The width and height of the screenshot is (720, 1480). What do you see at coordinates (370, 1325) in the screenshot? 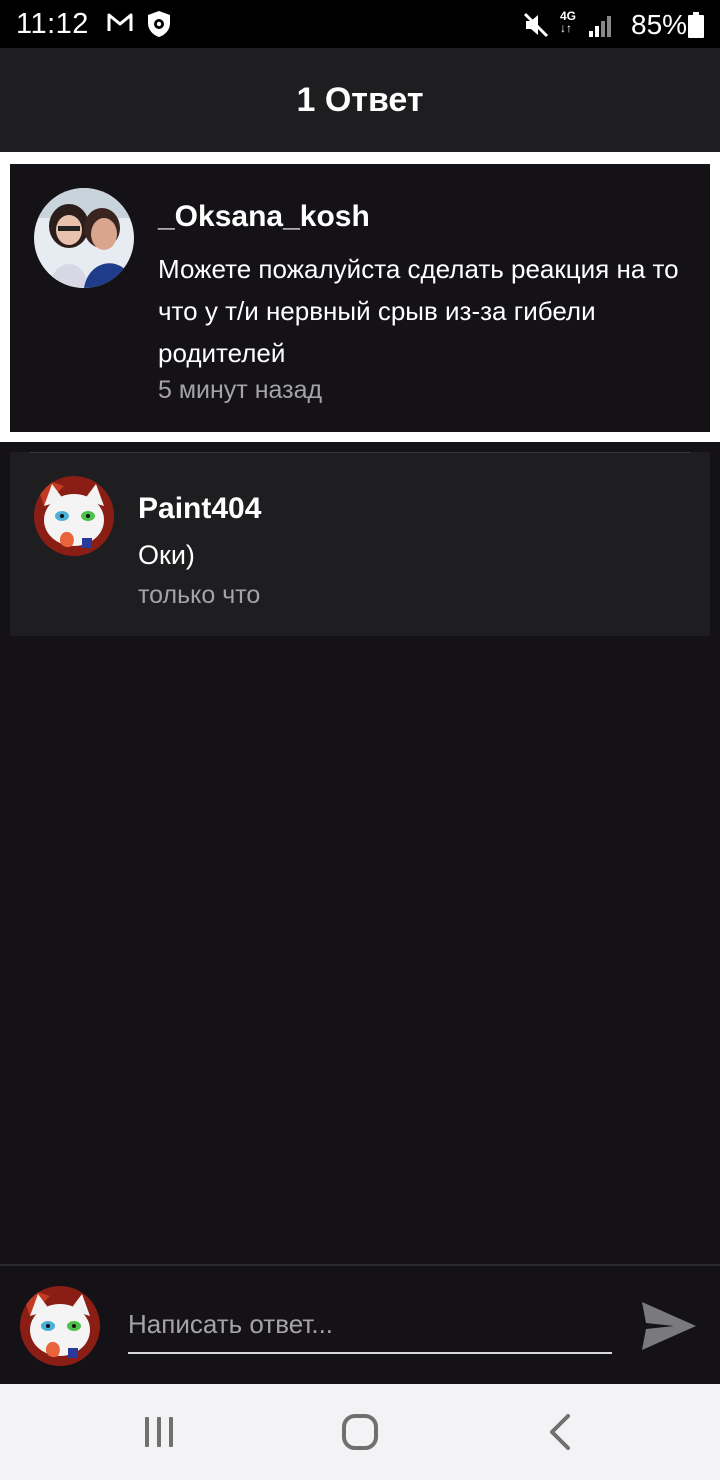
I see `reply-input` at bounding box center [370, 1325].